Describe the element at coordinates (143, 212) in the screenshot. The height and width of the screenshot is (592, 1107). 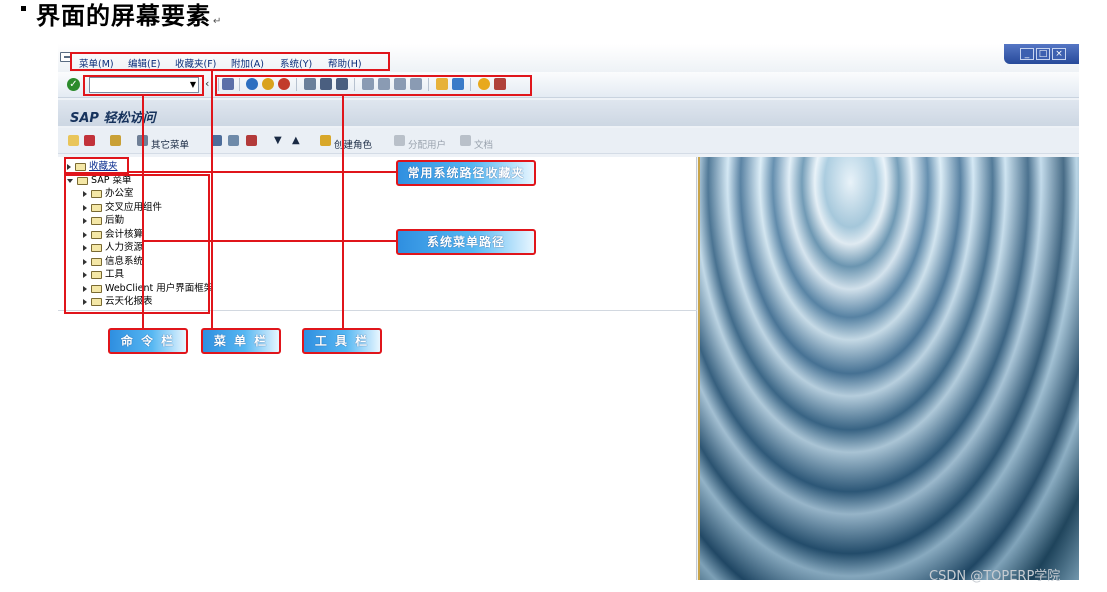
I see `command-connector` at that location.